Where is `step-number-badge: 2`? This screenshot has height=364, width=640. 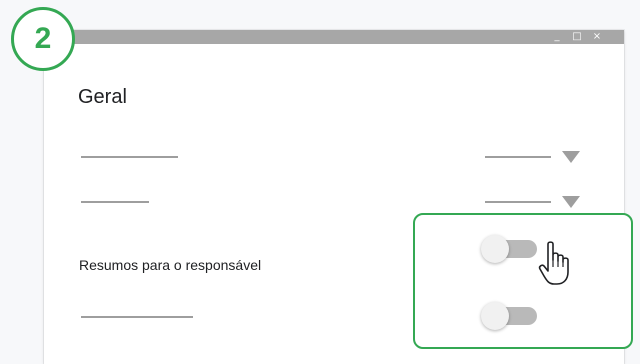
step-number-badge: 2 is located at coordinates (43, 39).